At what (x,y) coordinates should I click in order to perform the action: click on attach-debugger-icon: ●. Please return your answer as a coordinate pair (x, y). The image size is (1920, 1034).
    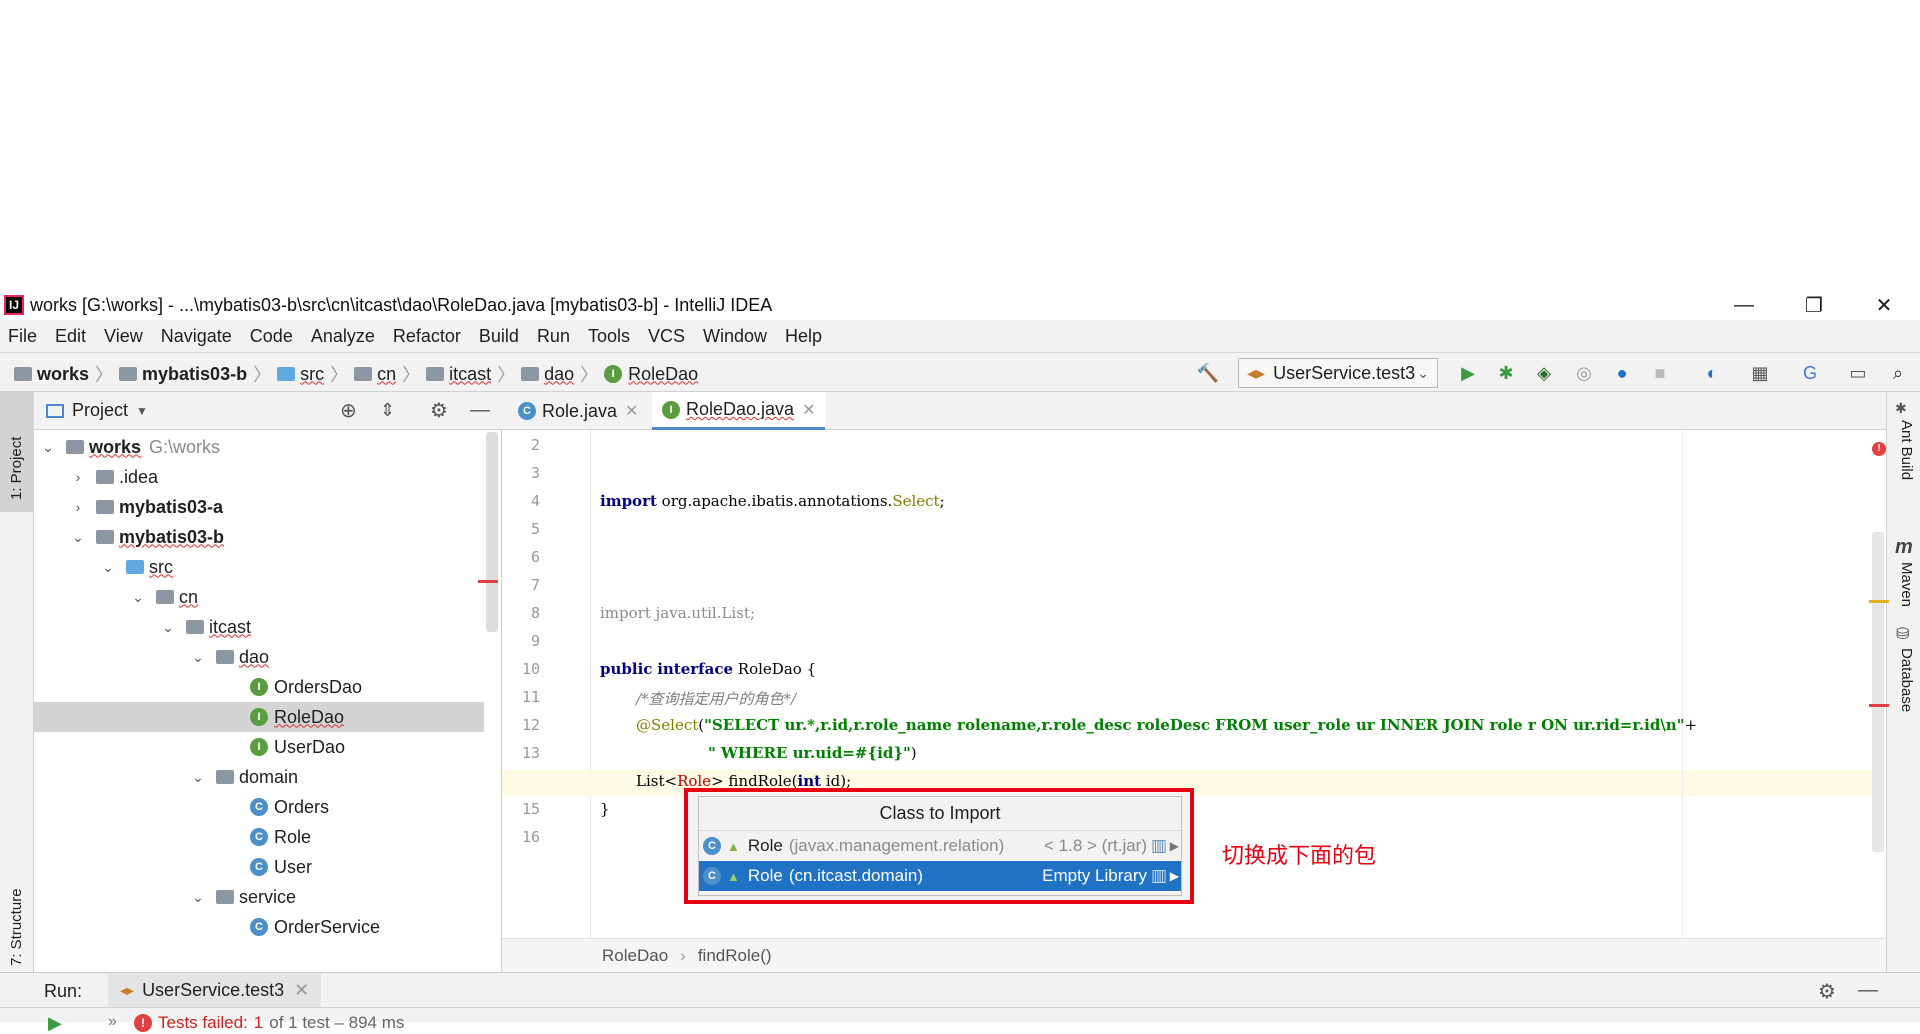
    Looking at the image, I should click on (1622, 373).